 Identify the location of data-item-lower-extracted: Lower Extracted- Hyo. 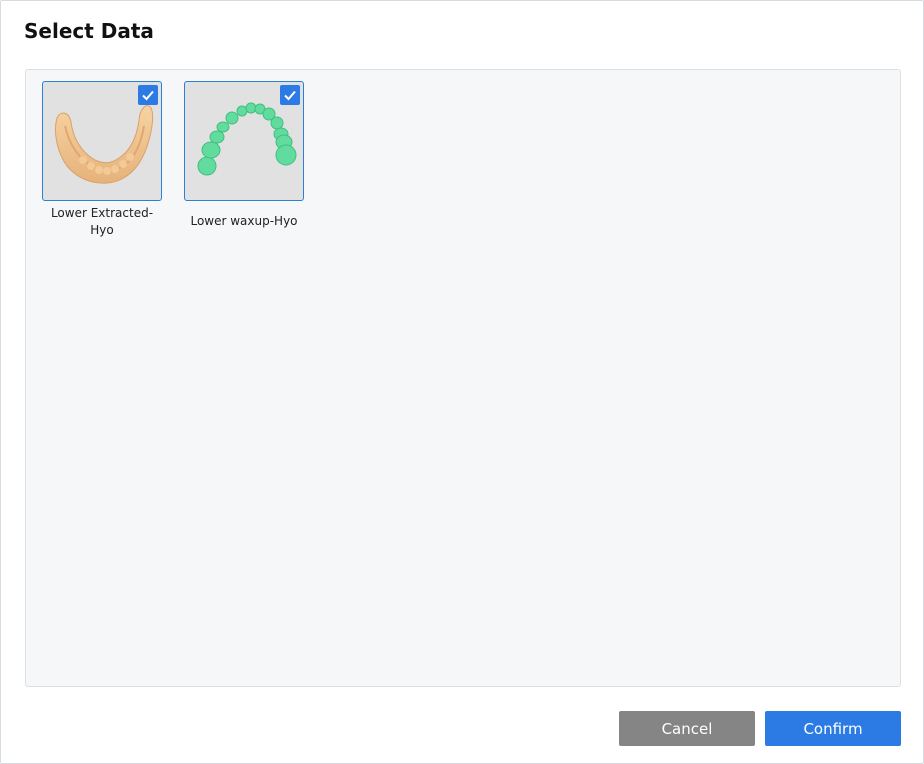
(102, 160).